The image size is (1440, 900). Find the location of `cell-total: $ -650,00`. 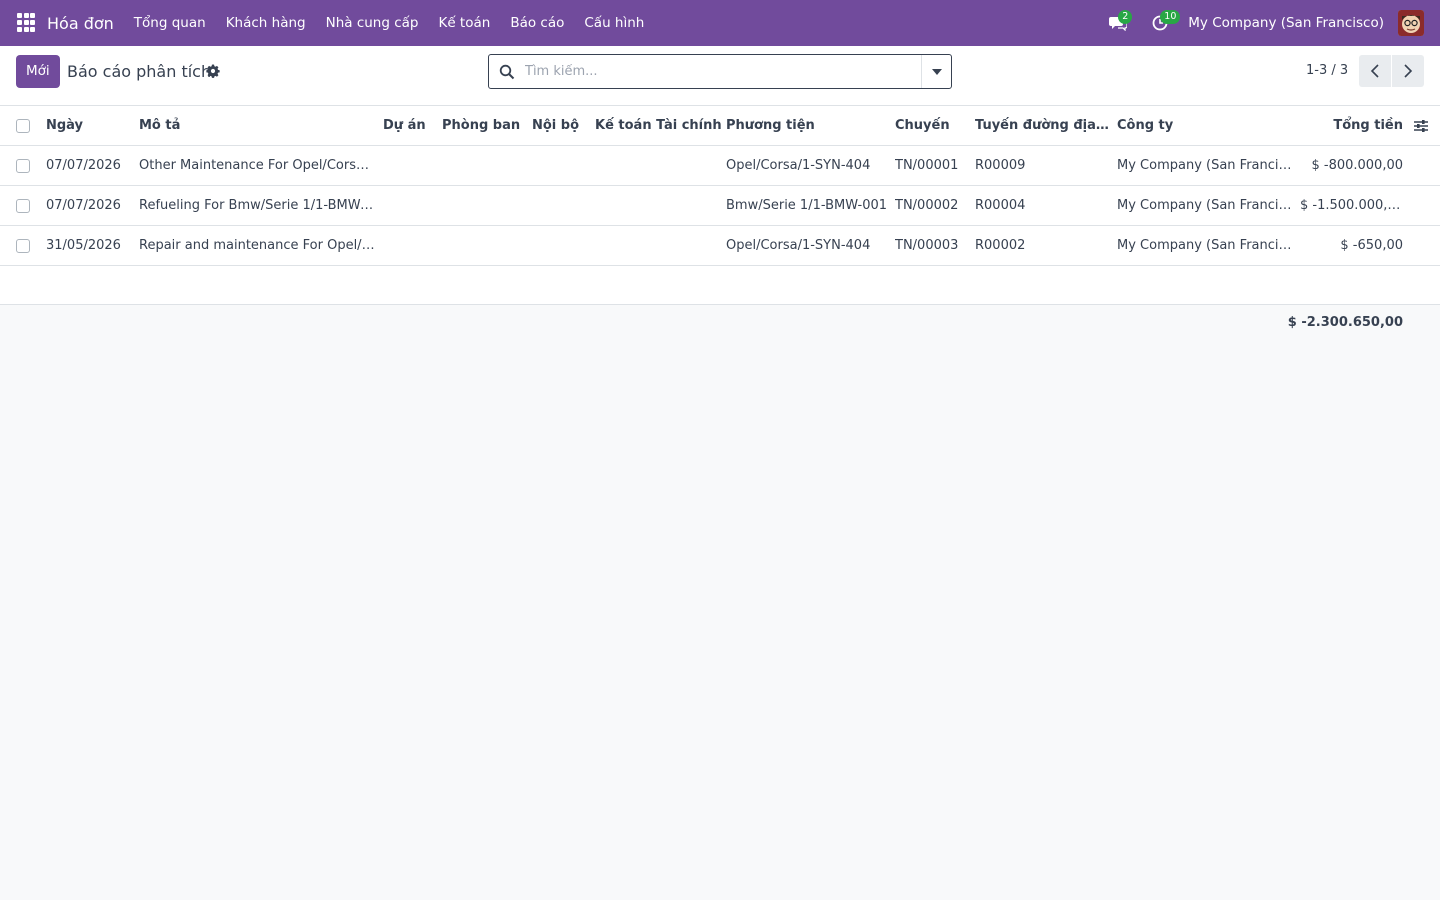

cell-total: $ -650,00 is located at coordinates (1371, 245).